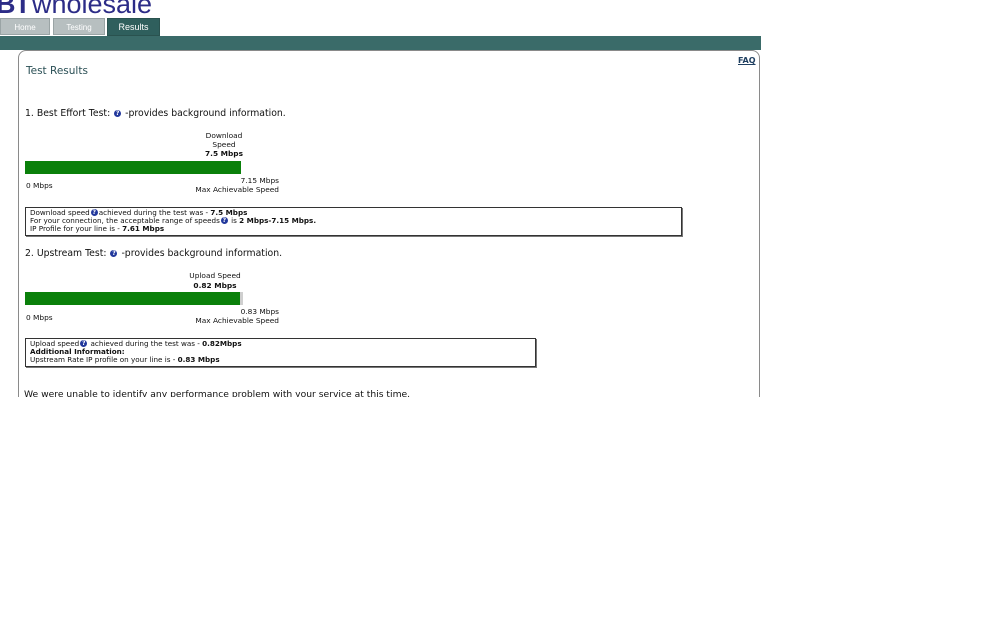  What do you see at coordinates (68, 113) in the screenshot?
I see `best-effort-heading-label: 1. Best Effort Test:` at bounding box center [68, 113].